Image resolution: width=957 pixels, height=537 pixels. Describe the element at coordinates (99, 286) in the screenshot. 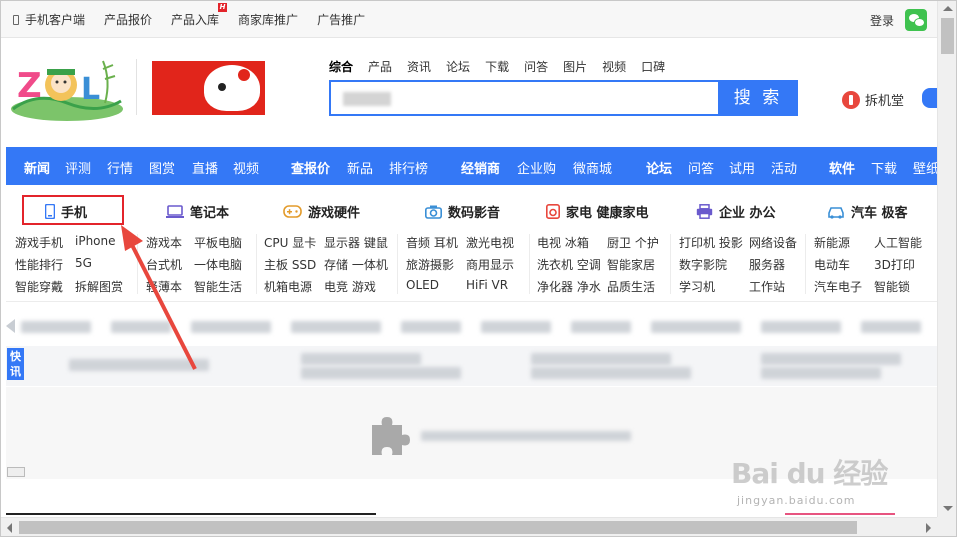

I see `category-sub-link: 拆解图赏` at that location.